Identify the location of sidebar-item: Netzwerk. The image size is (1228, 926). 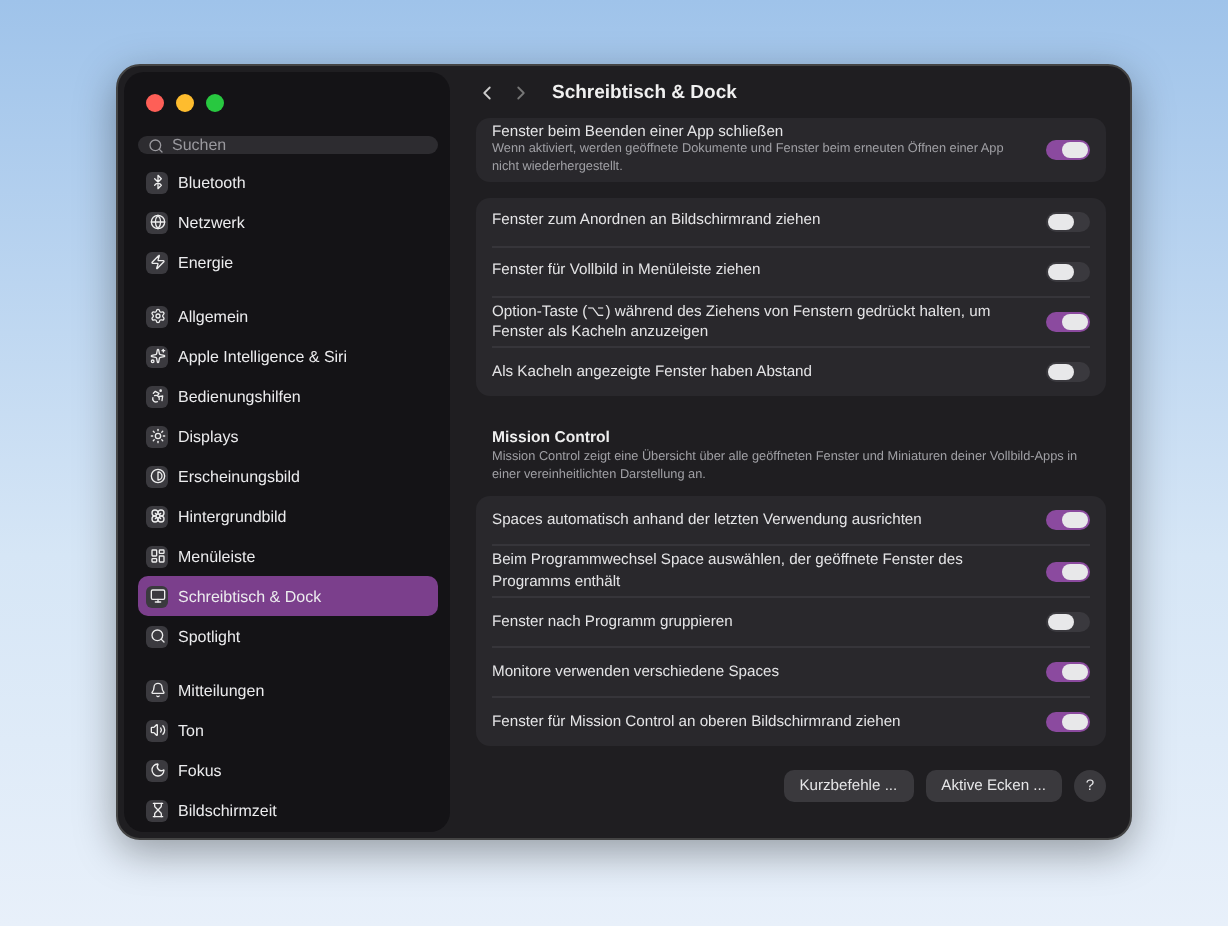
(288, 222).